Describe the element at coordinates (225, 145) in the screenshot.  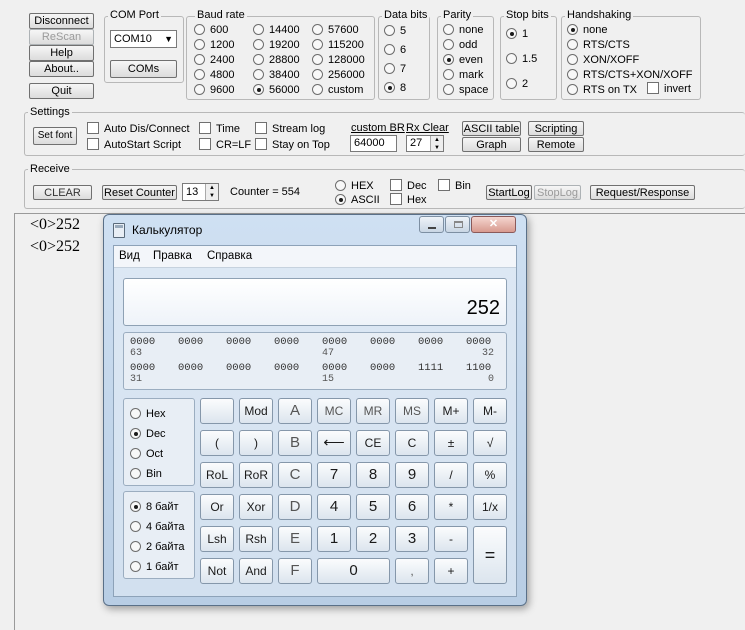
I see `cr-lf-checkbox: CR=LF` at that location.